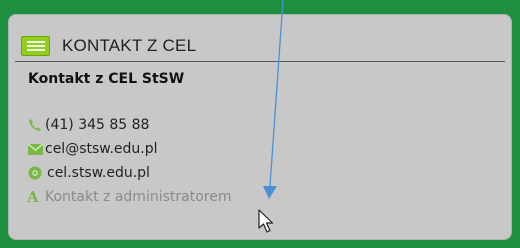 This screenshot has width=520, height=248. I want to click on email-row: cel@stsw.edu.pl, so click(92, 149).